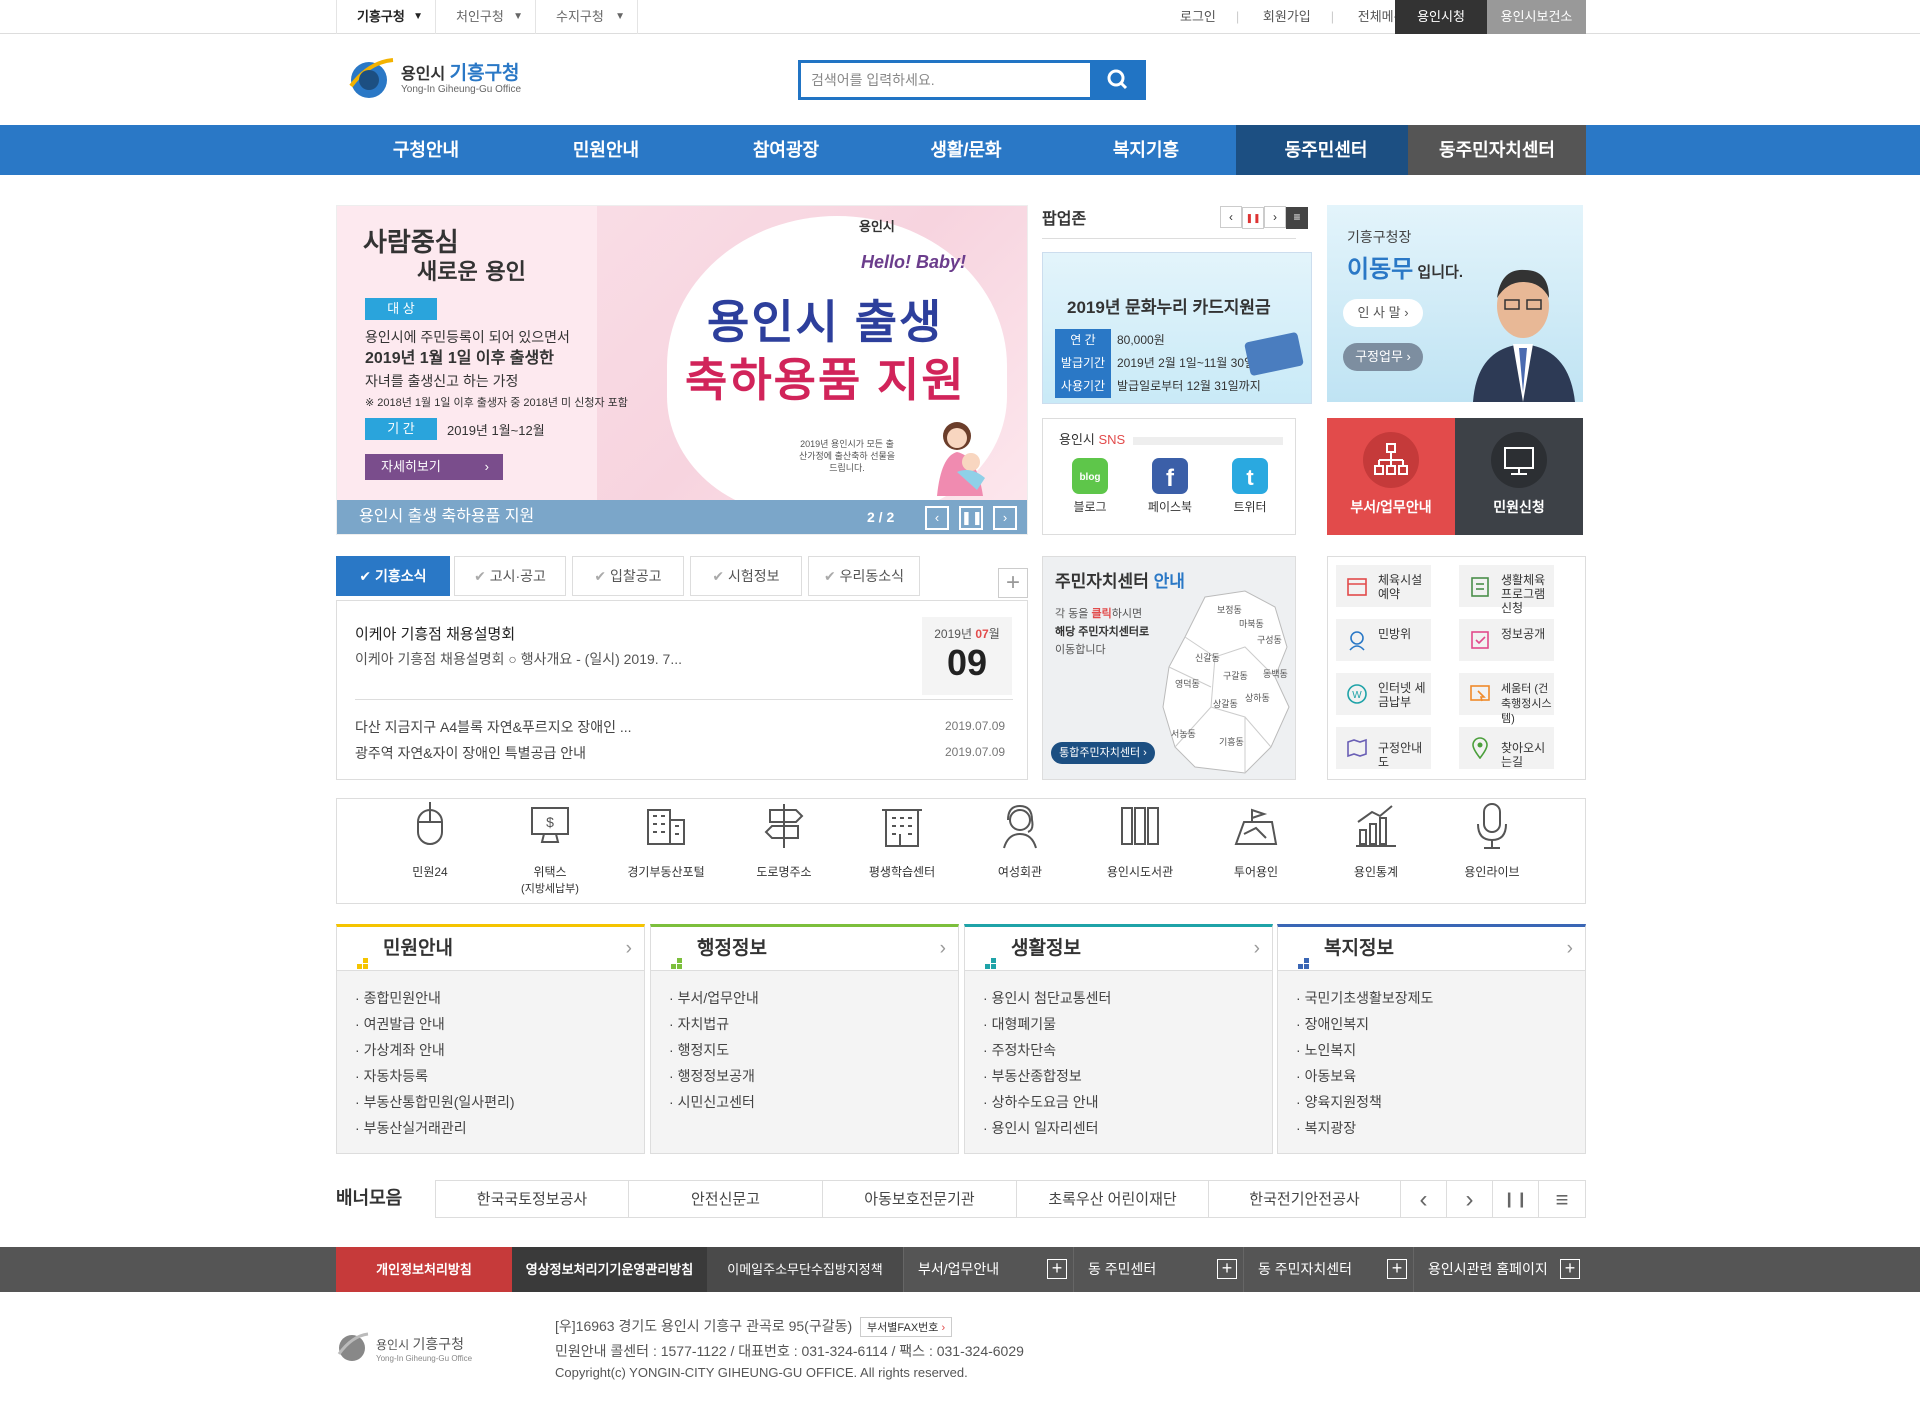  What do you see at coordinates (1127, 1024) in the screenshot?
I see `list-item: · 대형폐기물` at bounding box center [1127, 1024].